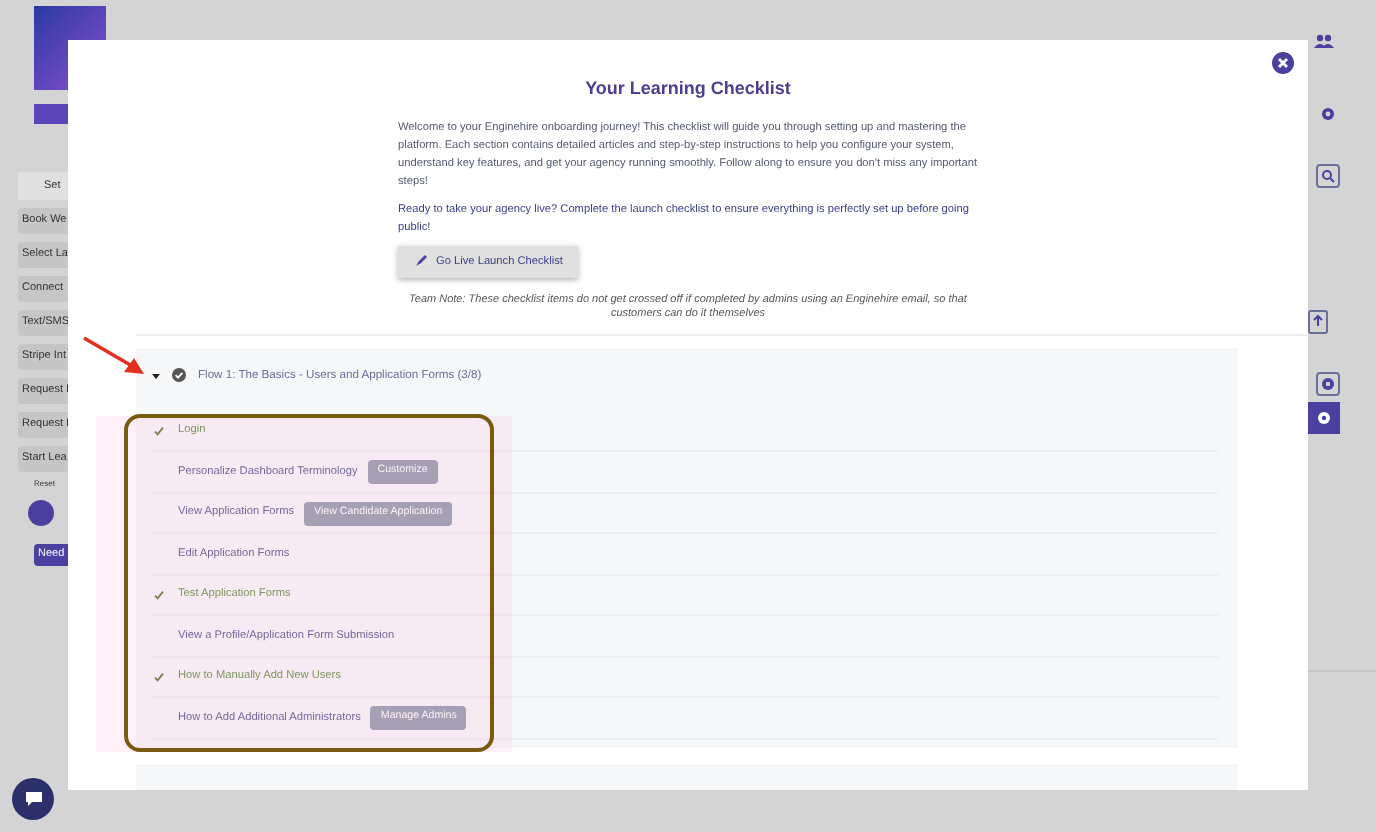  Describe the element at coordinates (688, 89) in the screenshot. I see `modal-title: Your Learning Checklist` at that location.